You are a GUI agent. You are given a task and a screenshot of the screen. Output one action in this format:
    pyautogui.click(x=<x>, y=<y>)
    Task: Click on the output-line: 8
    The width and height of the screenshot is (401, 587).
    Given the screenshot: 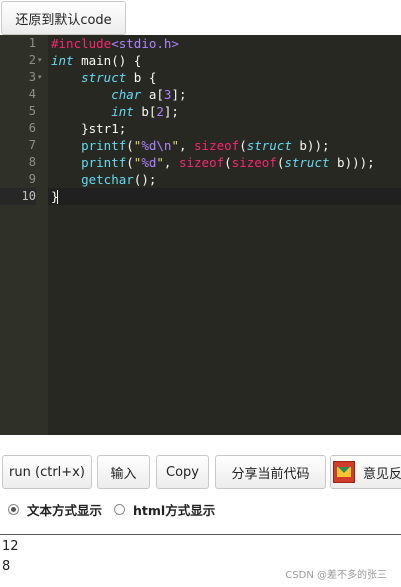 What is the action you would take?
    pyautogui.click(x=6, y=566)
    